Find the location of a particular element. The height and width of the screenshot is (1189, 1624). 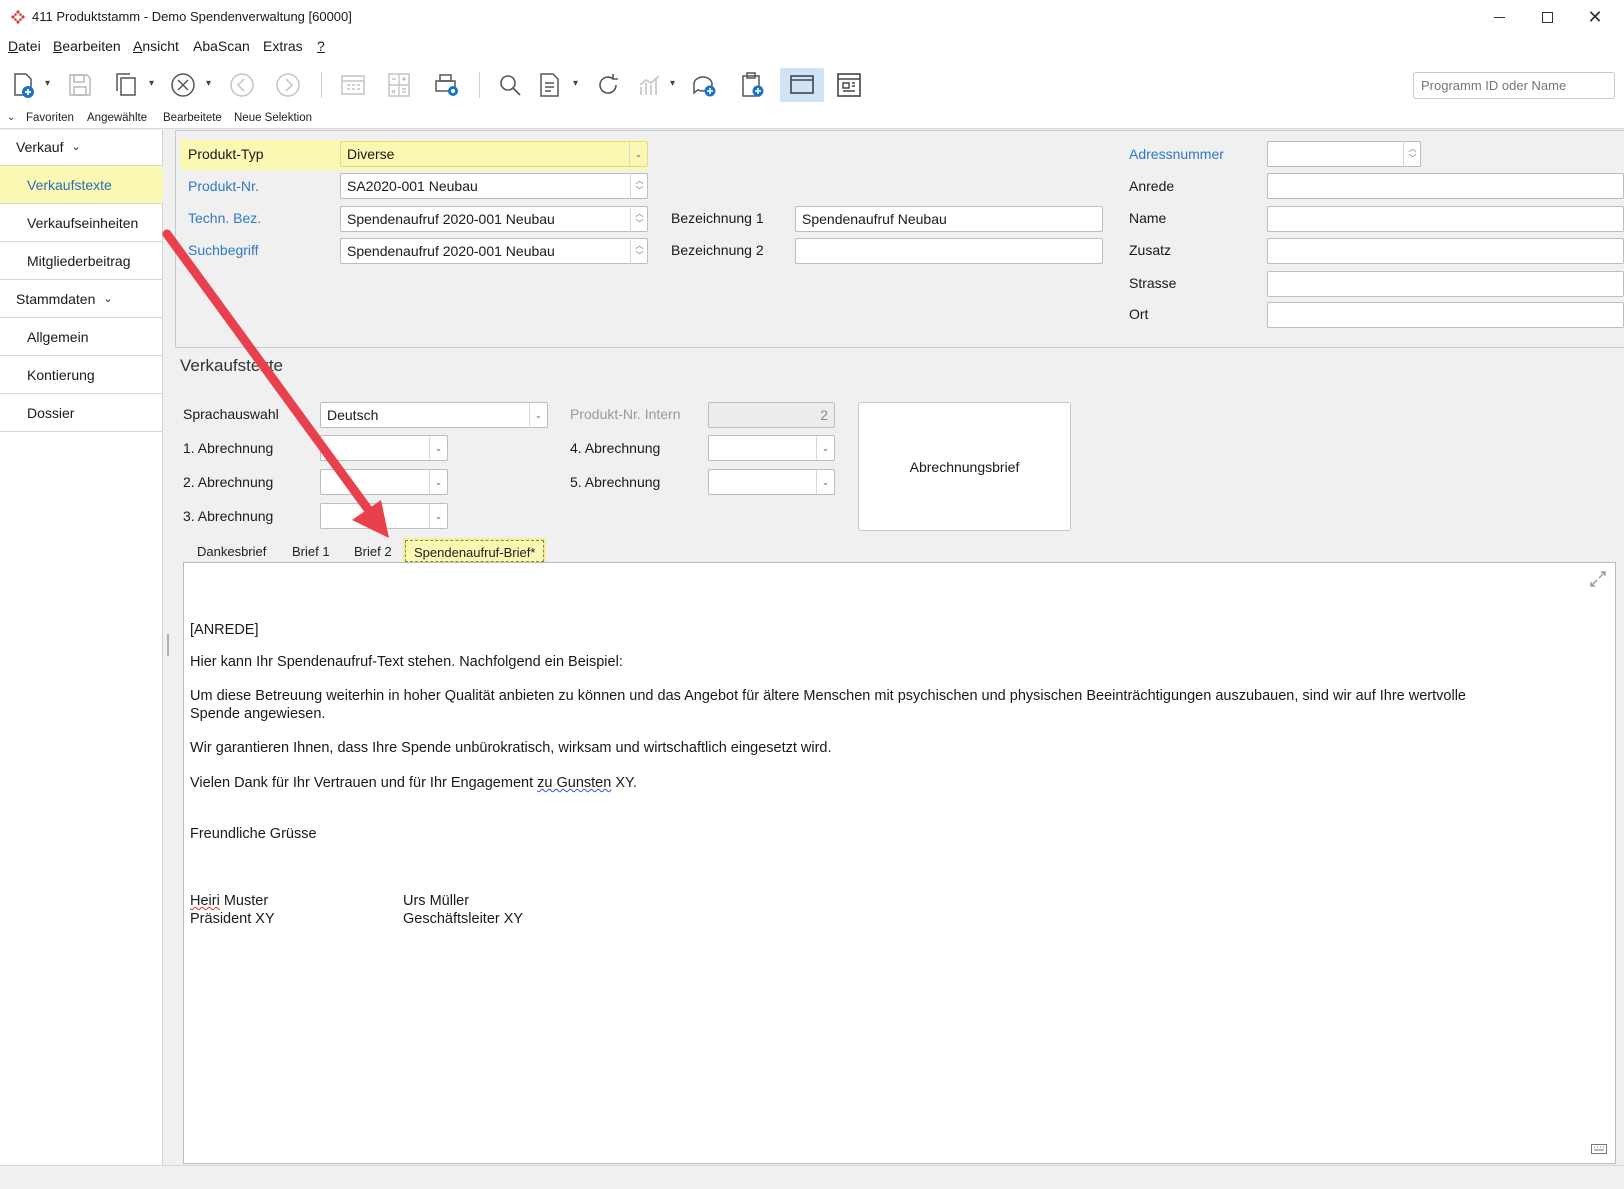

abrechnungsbrief-button: Abrechnungsbrief is located at coordinates (964, 466).